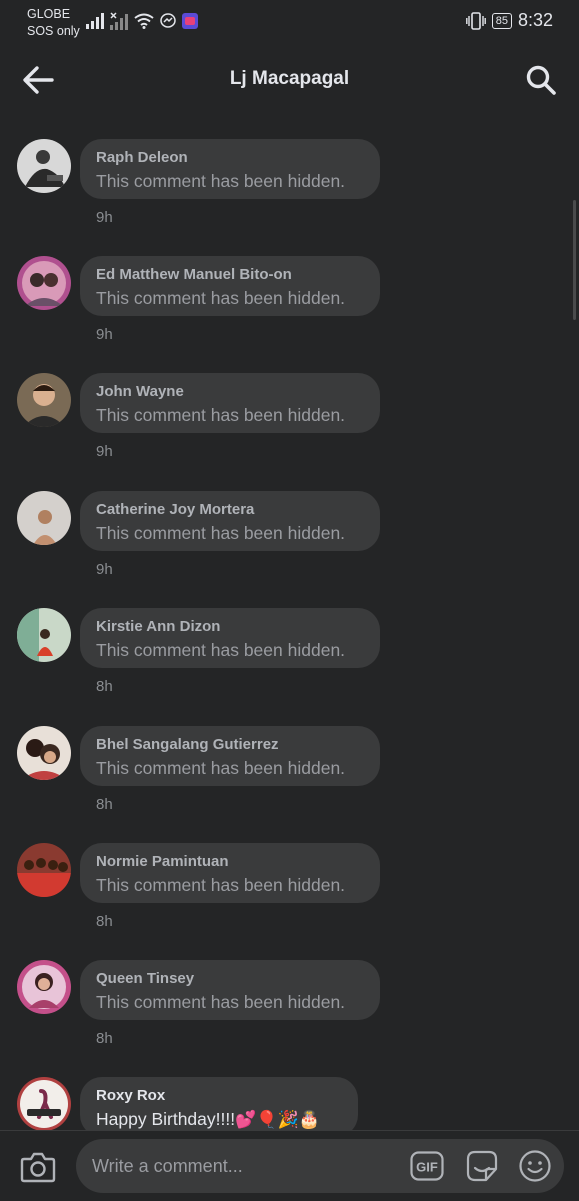  I want to click on emoji-icon, so click(535, 1166).